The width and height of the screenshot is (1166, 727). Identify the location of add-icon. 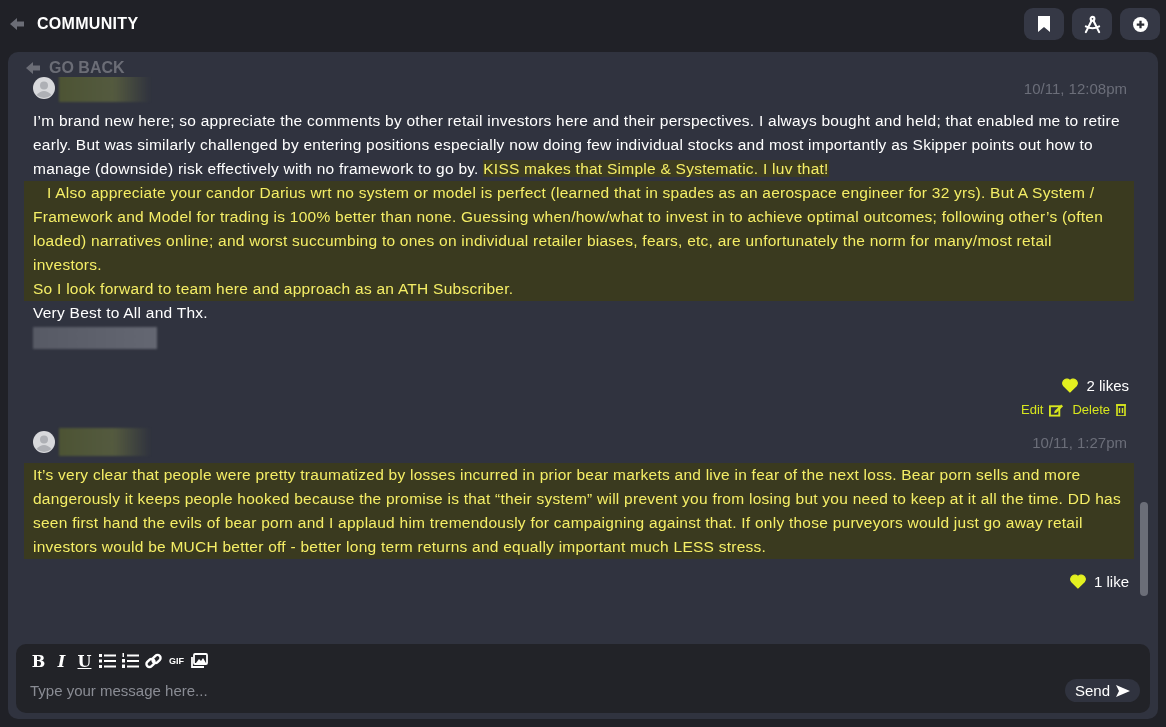
(1140, 24).